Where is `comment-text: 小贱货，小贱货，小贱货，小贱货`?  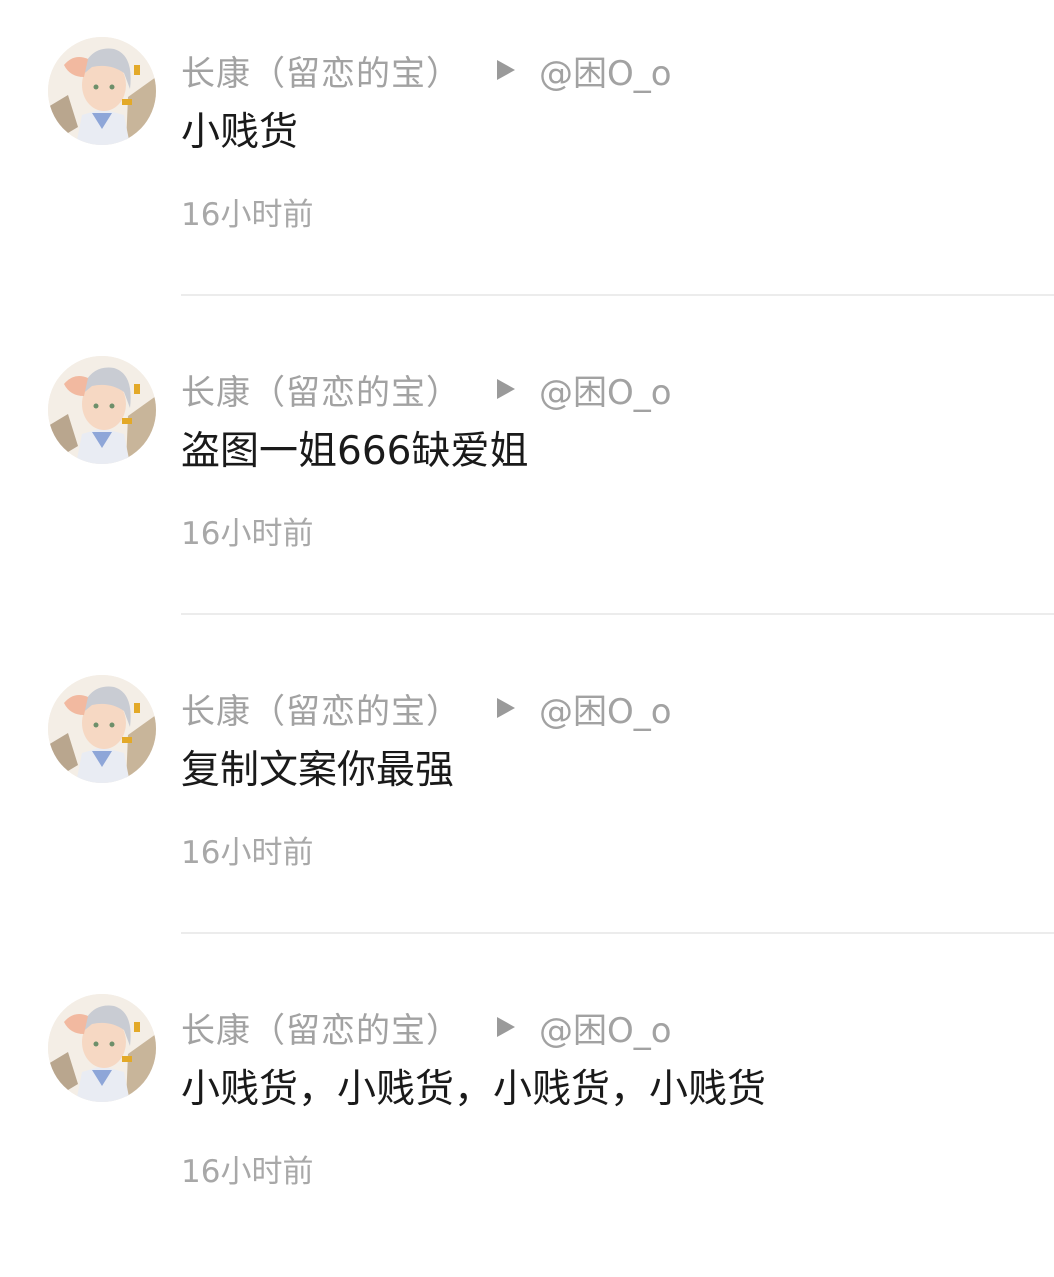
comment-text: 小贱货，小贱货，小贱货，小贱货 is located at coordinates (474, 1089).